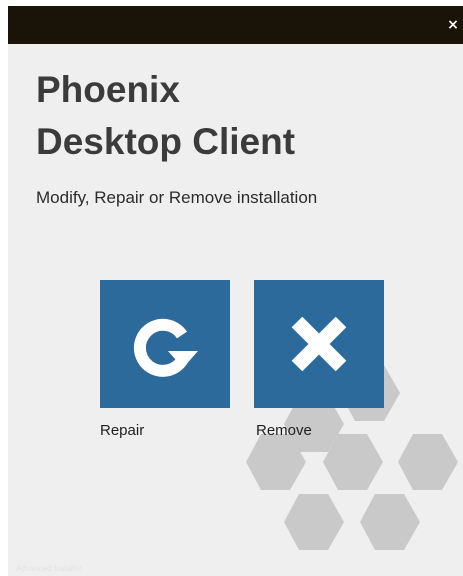 Image resolution: width=463 pixels, height=576 pixels. What do you see at coordinates (177, 197) in the screenshot?
I see `page-subtitle: Modify, Repair or Remove installation` at bounding box center [177, 197].